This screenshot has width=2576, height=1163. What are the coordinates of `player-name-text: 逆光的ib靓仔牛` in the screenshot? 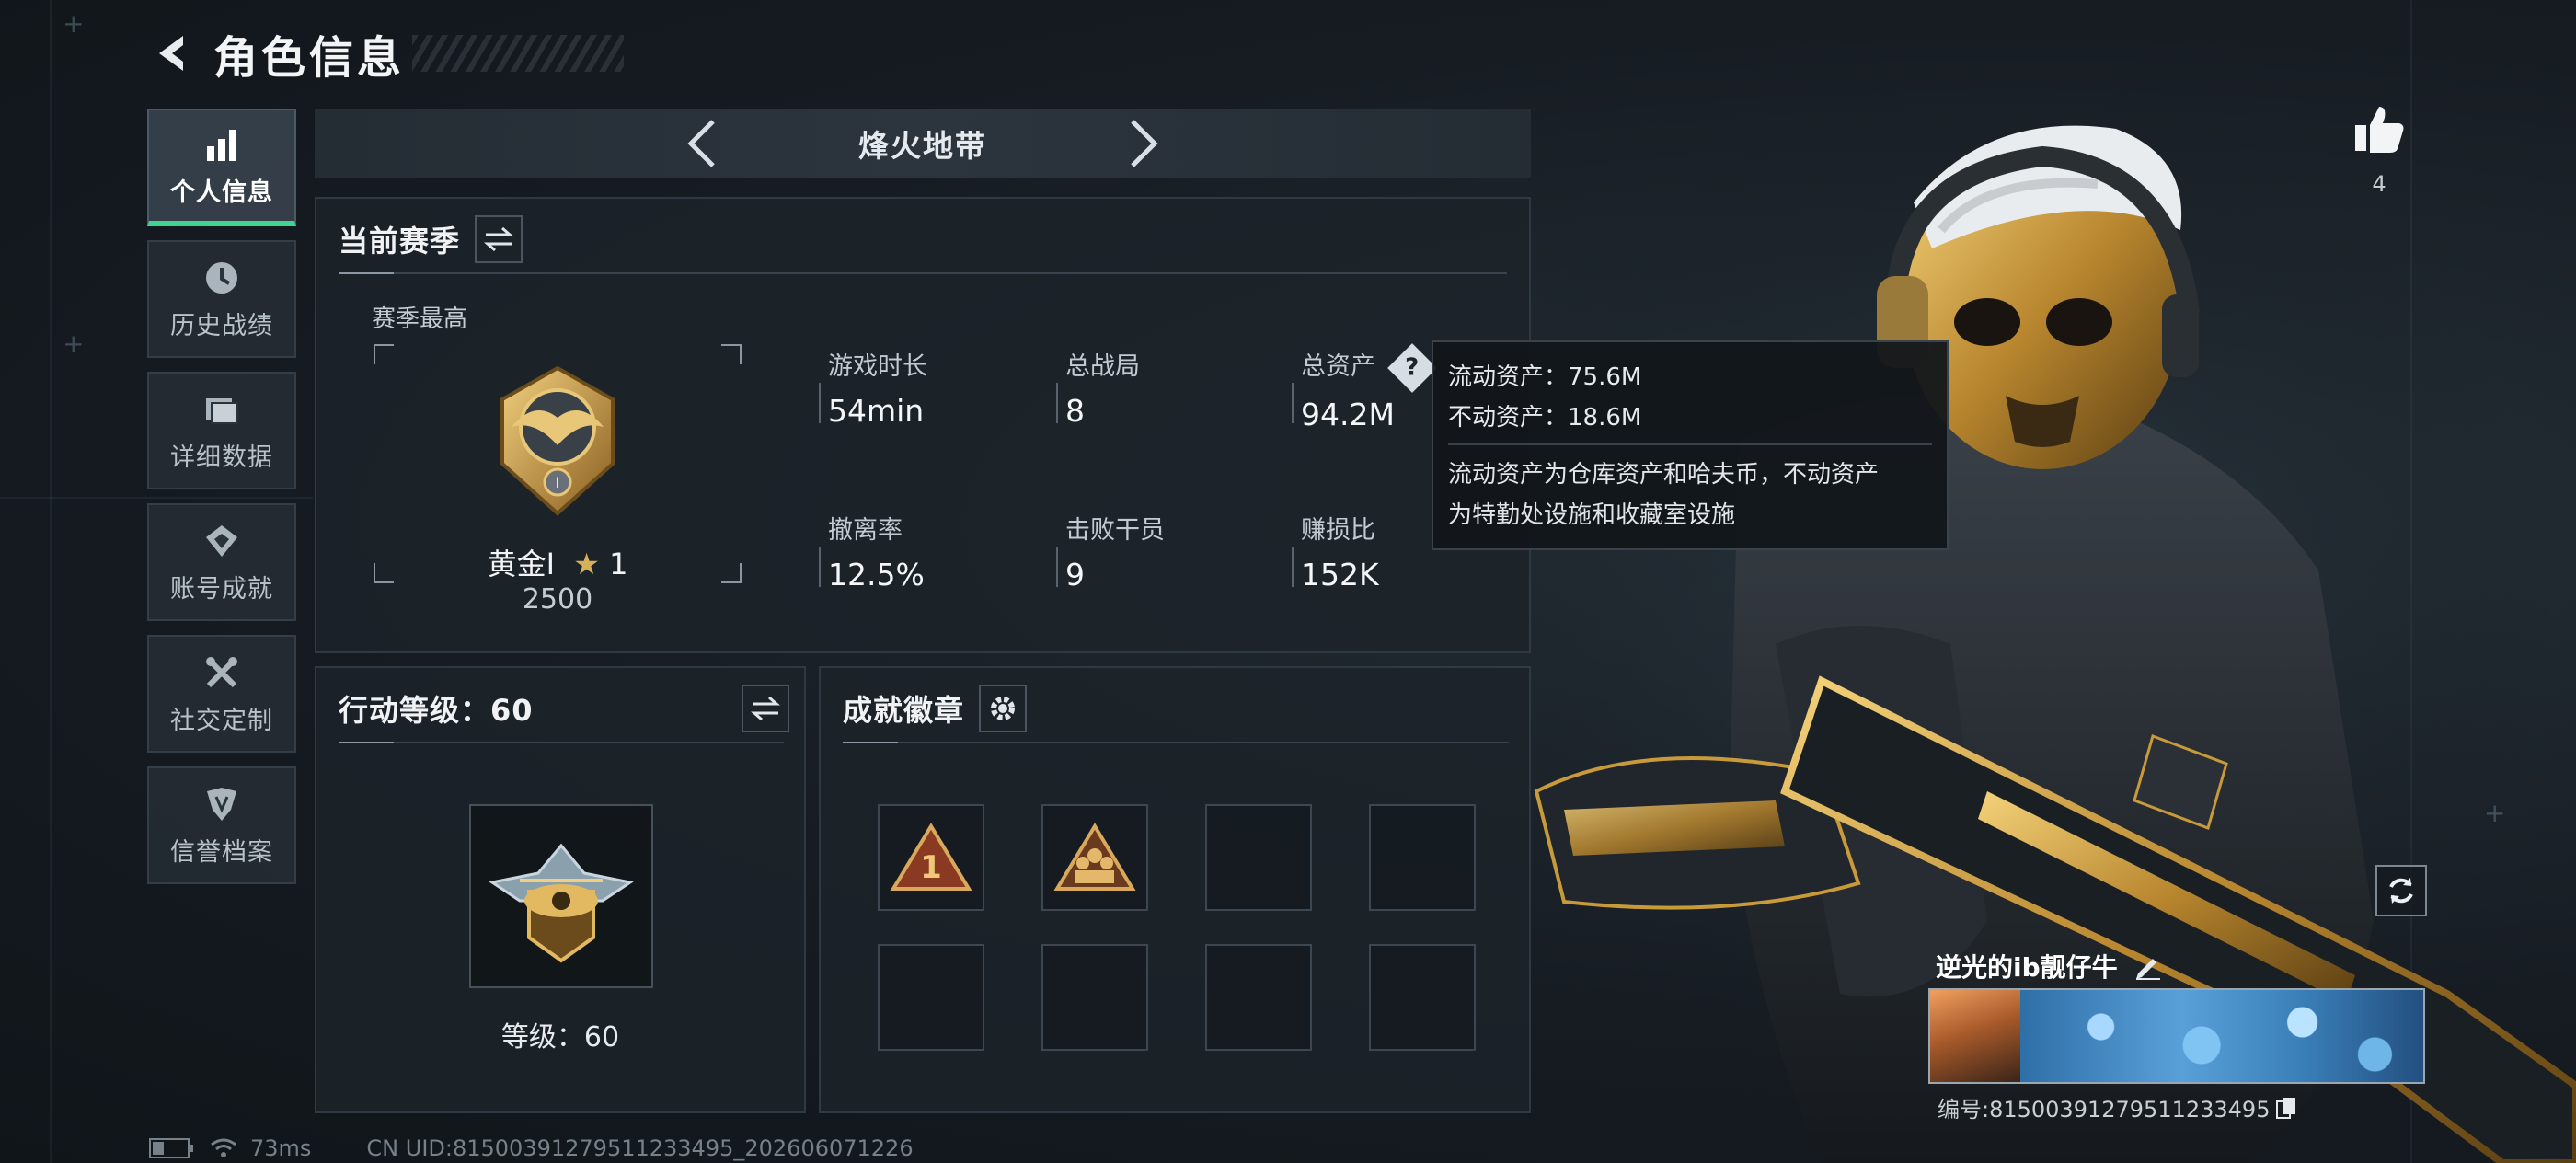 It's located at (2027, 967).